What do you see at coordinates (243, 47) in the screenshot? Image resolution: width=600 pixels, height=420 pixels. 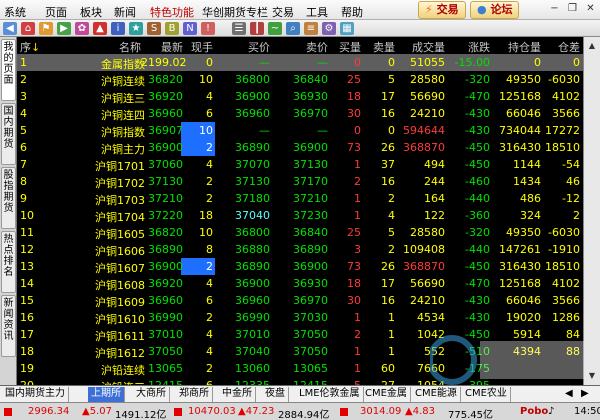 I see `header-bid: 买价` at bounding box center [243, 47].